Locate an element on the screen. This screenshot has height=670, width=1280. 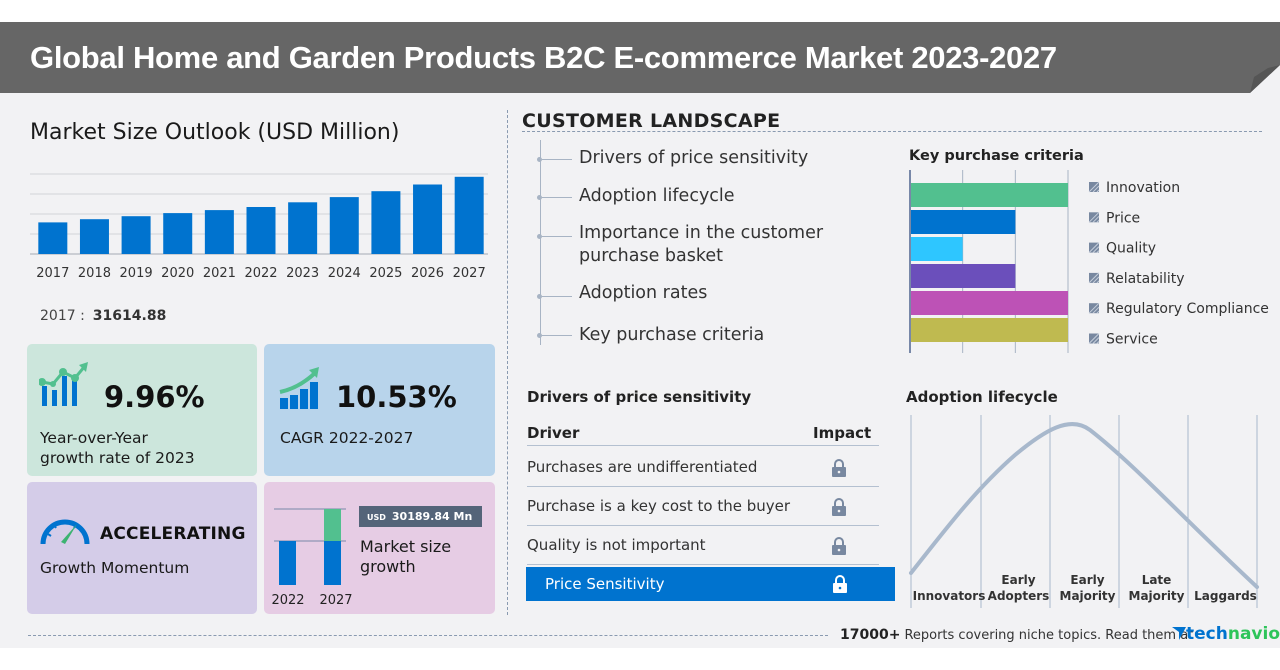
bar-2017 is located at coordinates (53, 238).